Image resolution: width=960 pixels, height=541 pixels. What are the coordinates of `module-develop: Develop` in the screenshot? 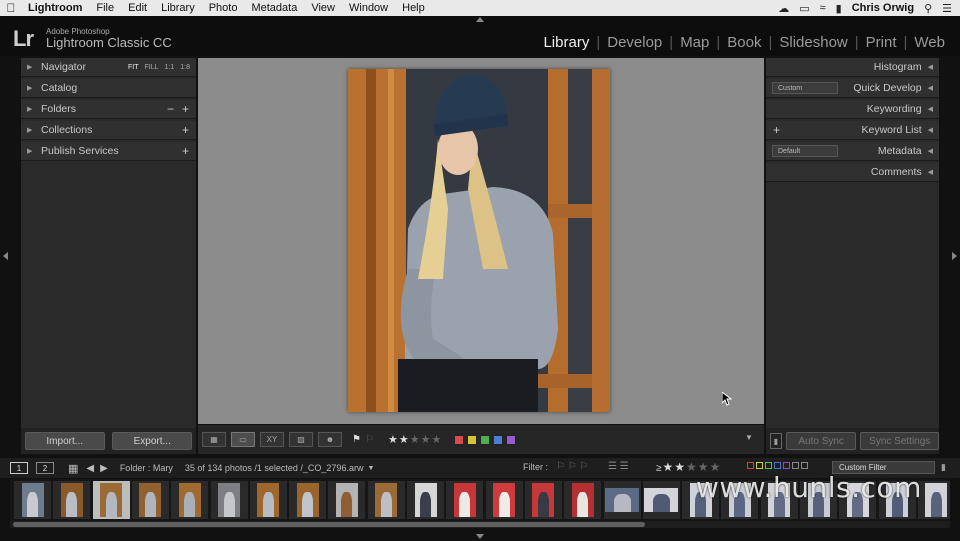 It's located at (634, 42).